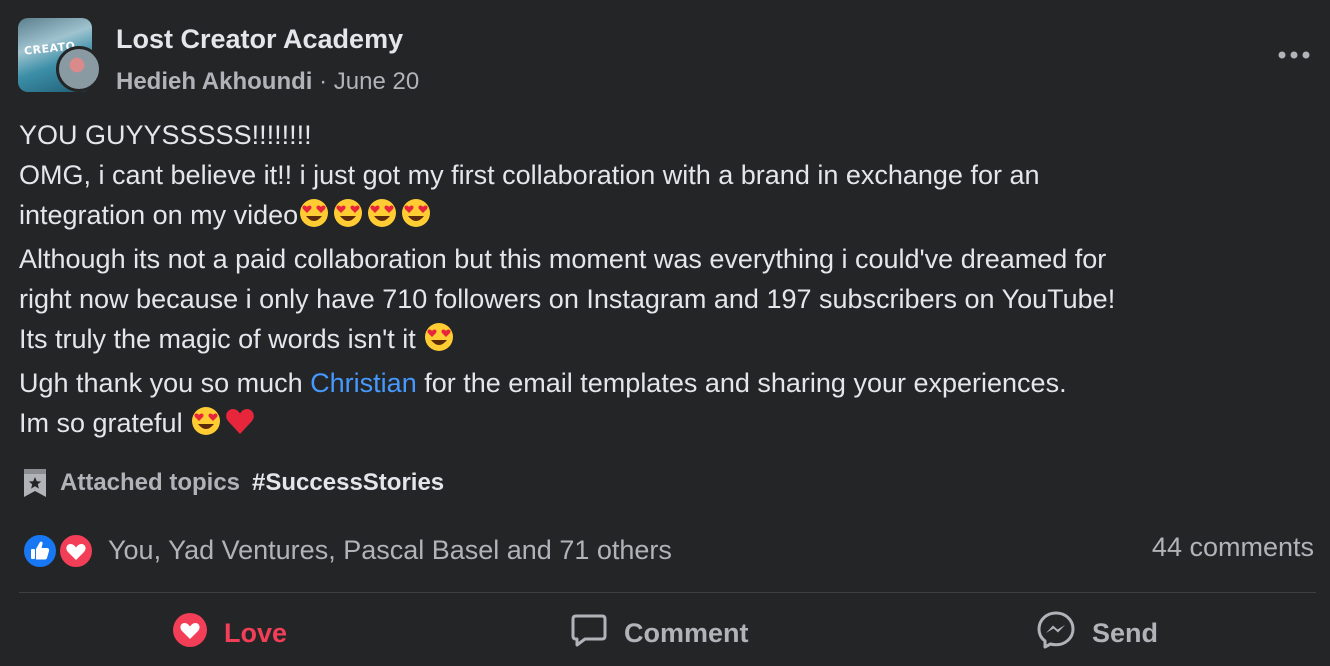 This screenshot has height=666, width=1330. I want to click on reaction-icons, so click(59, 550).